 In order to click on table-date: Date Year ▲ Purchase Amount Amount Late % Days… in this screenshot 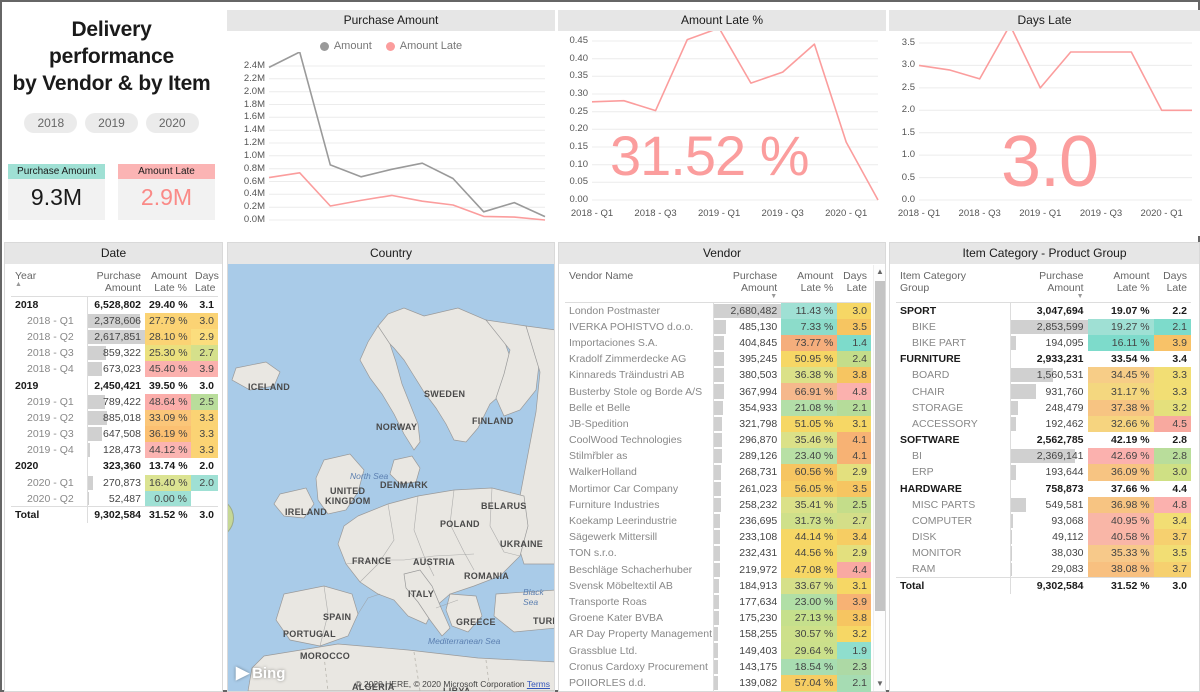, I will do `click(113, 467)`.